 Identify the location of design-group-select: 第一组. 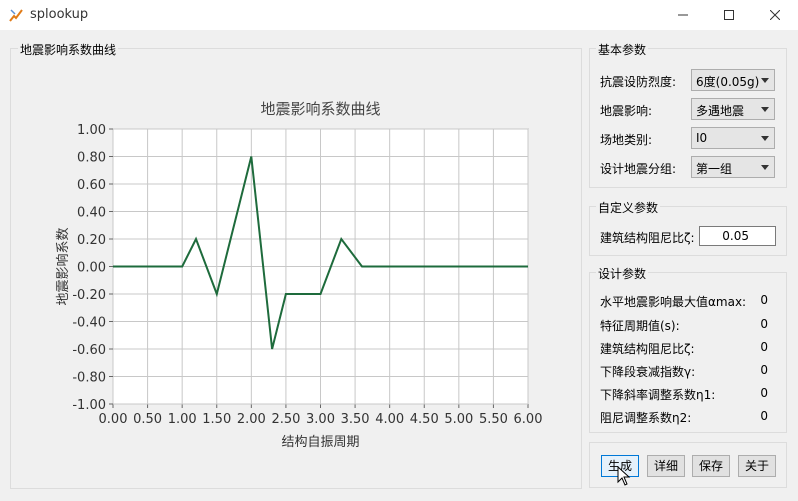
(733, 167).